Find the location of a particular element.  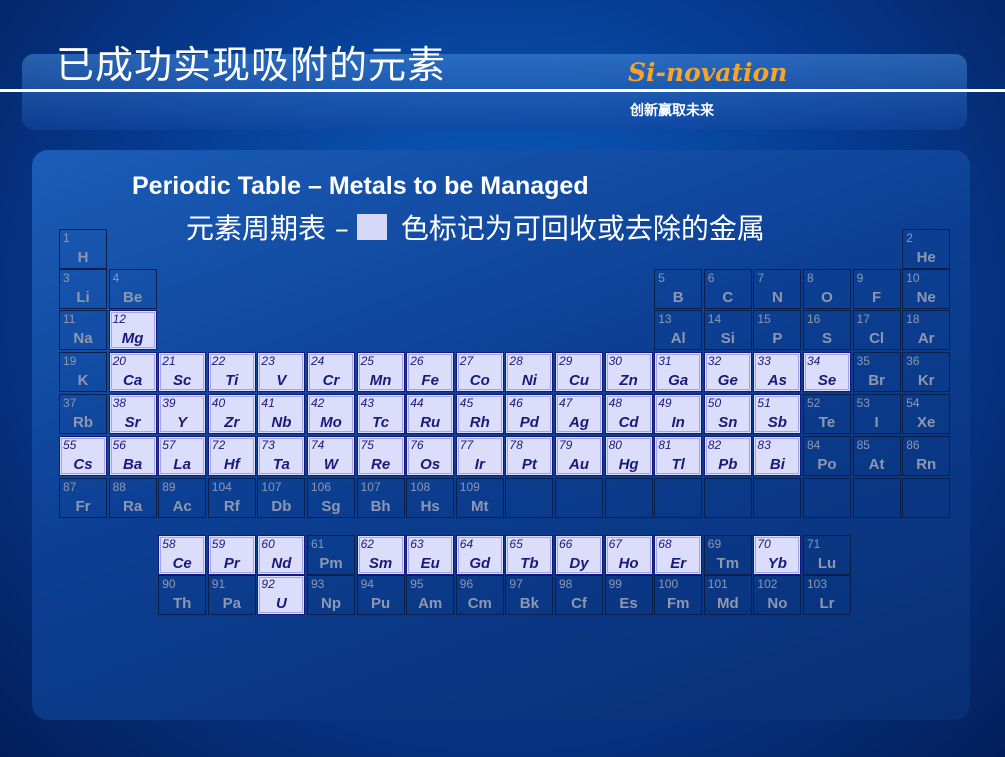

element-mo: 42 Mo is located at coordinates (331, 414).